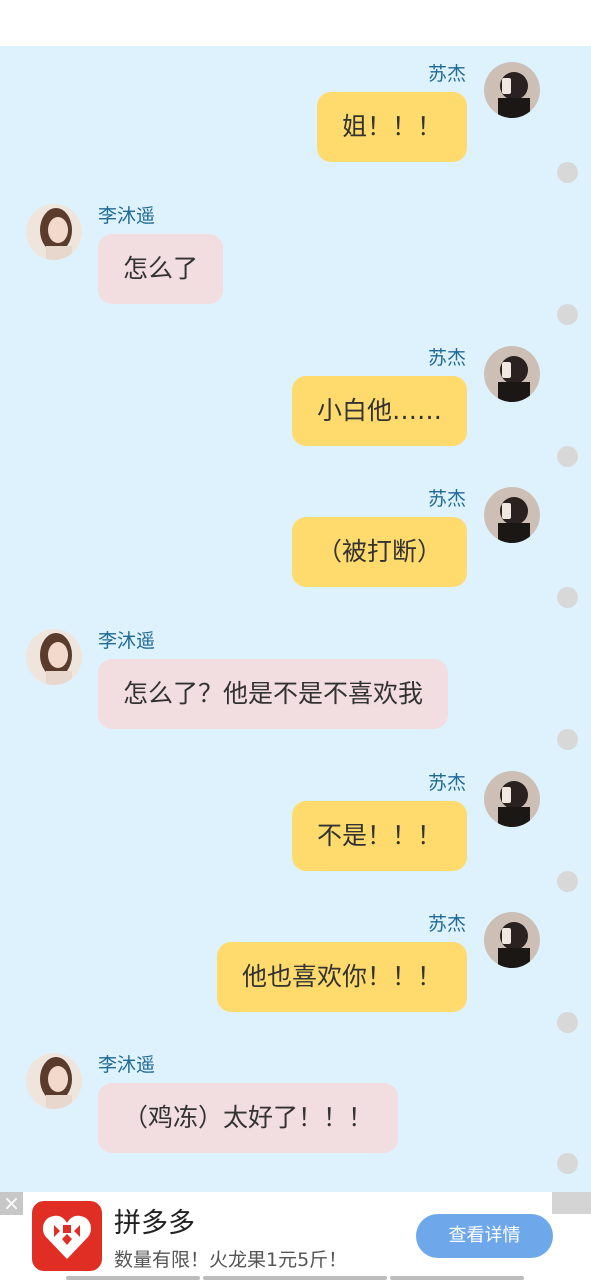 This screenshot has height=1280, width=591. Describe the element at coordinates (379, 836) in the screenshot. I see `message-bubble: 不是！！！` at that location.